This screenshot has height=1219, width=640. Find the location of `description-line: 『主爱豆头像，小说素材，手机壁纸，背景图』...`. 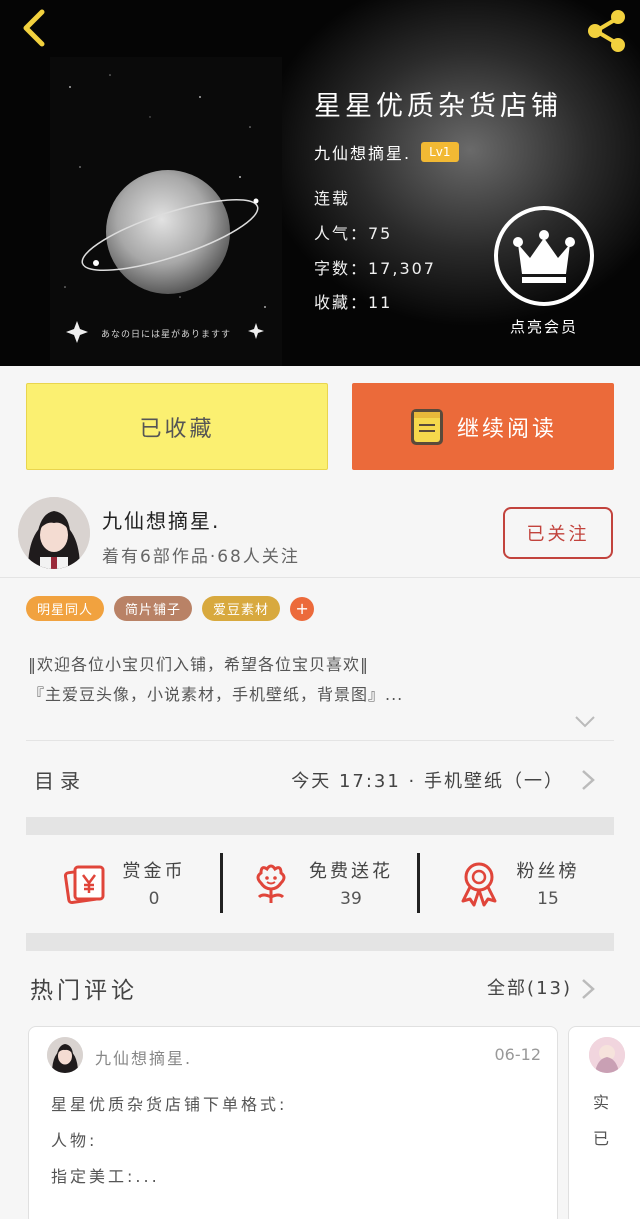

description-line: 『主爱豆头像，小说素材，手机壁纸，背景图』... is located at coordinates (216, 694).